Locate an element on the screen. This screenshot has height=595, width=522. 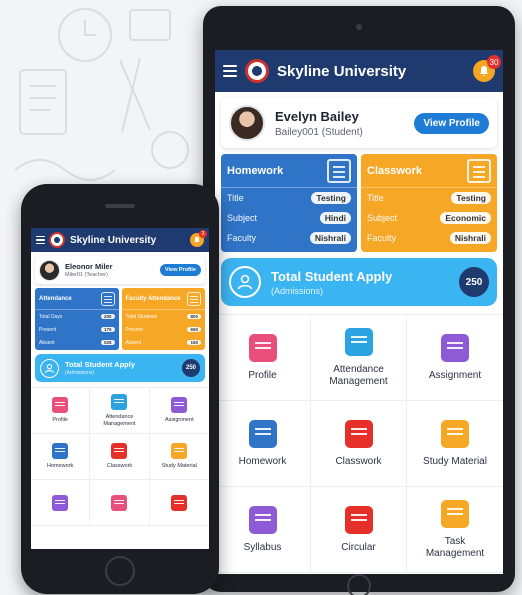
profile-id: Miler01 (Teacher) is located at coordinates (86, 275).